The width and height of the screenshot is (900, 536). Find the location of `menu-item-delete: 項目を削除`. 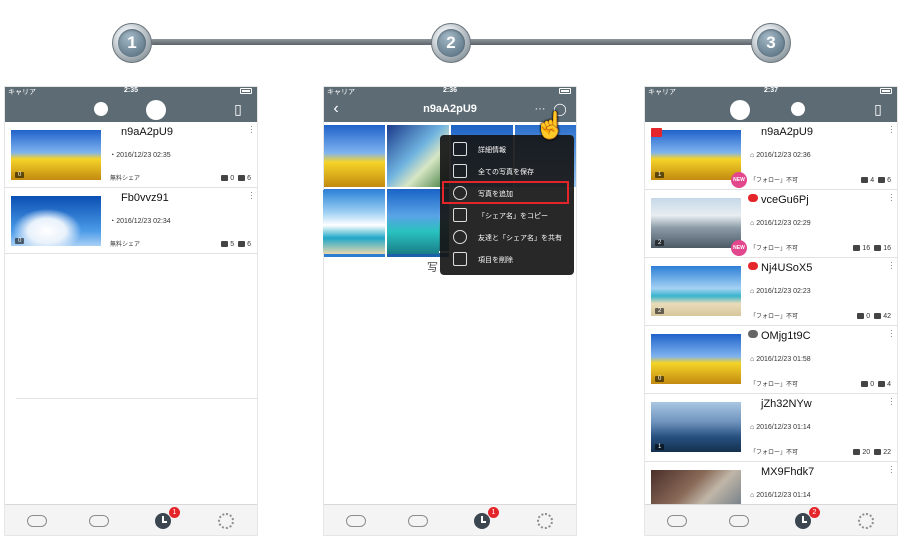

menu-item-delete: 項目を削除 is located at coordinates (507, 259).